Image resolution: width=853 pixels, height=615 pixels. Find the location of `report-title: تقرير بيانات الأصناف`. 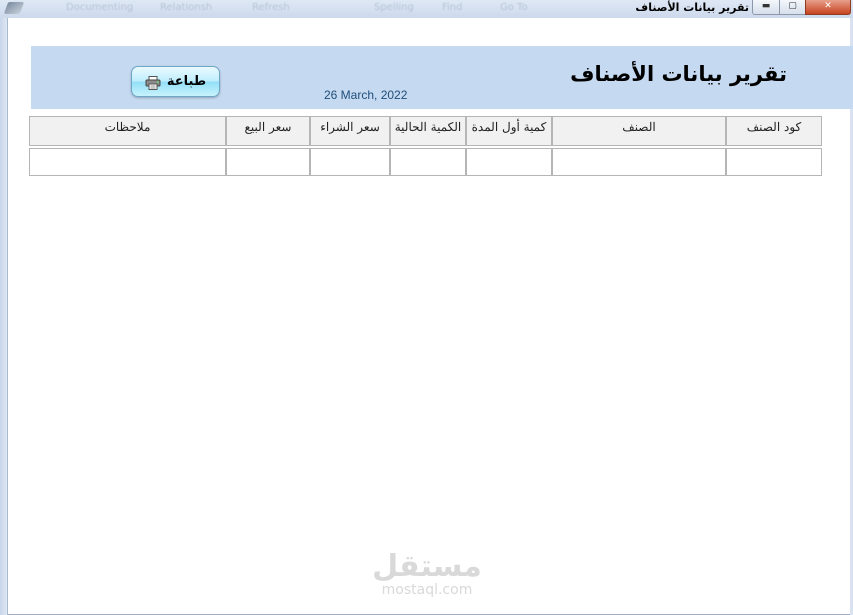

report-title: تقرير بيانات الأصناف is located at coordinates (678, 74).